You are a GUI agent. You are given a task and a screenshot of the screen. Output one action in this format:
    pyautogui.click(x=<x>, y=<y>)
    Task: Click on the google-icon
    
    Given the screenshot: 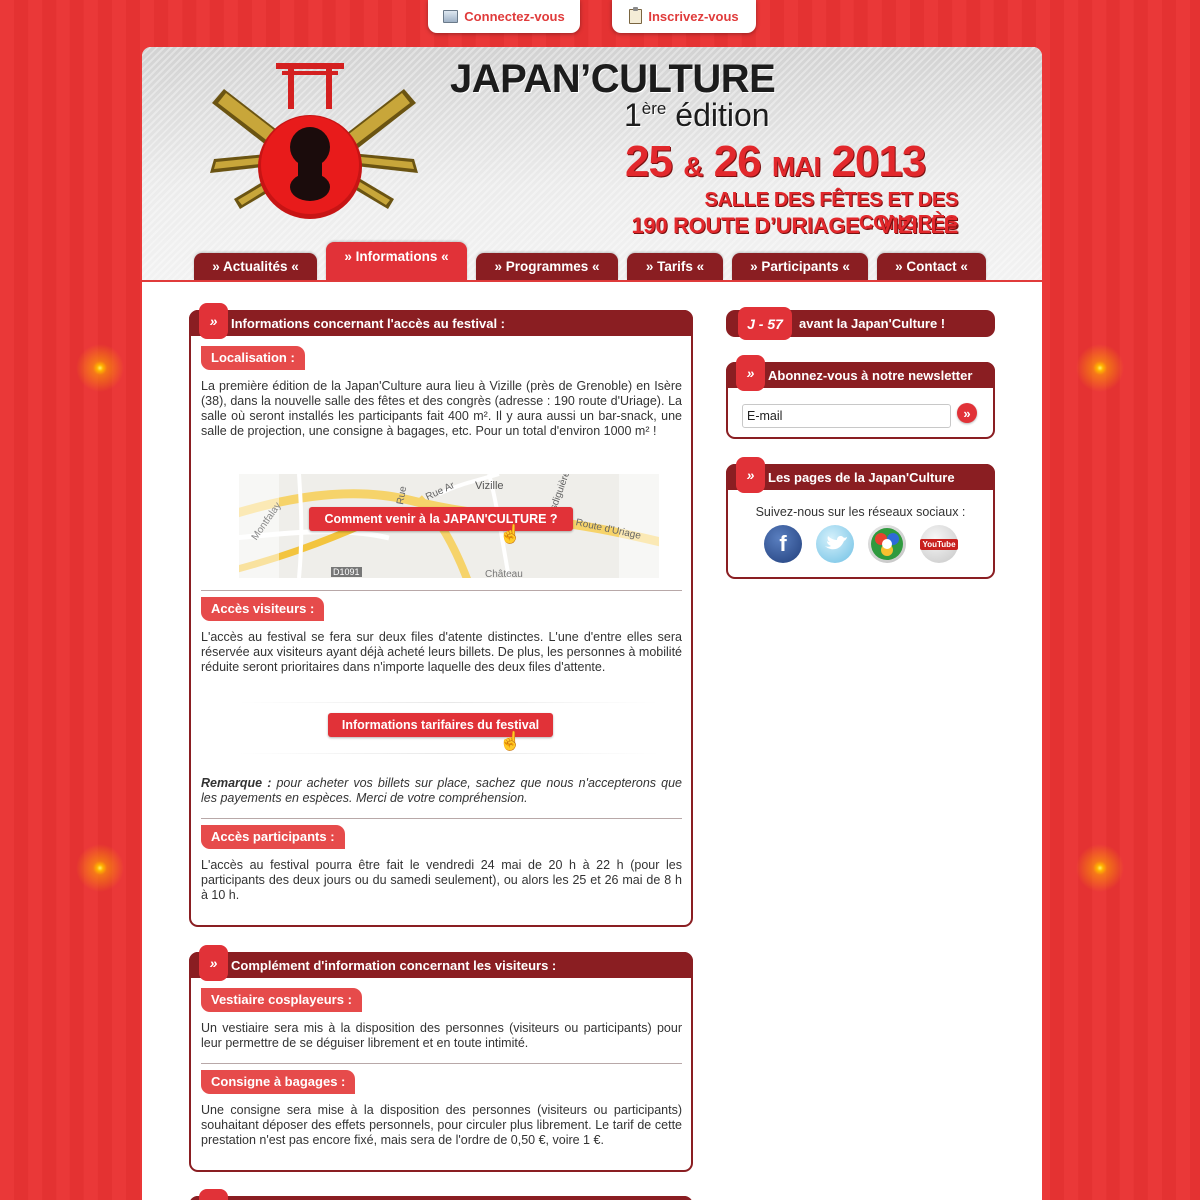 What is the action you would take?
    pyautogui.click(x=887, y=544)
    